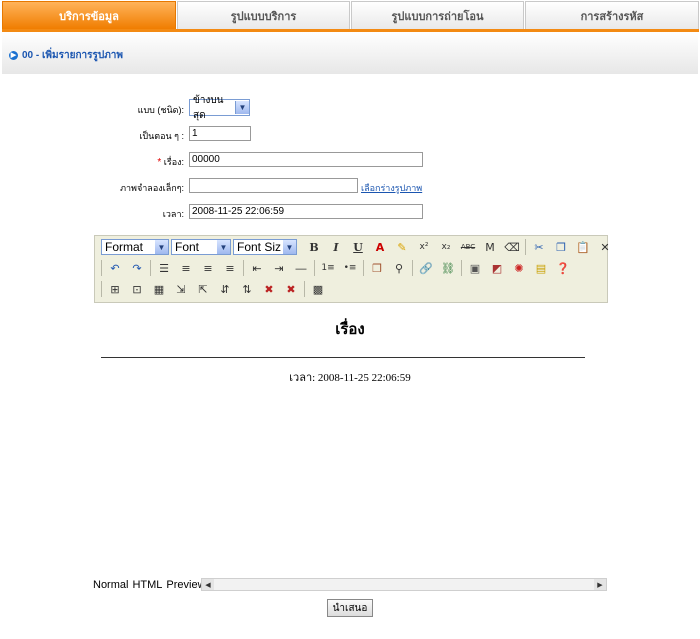 Image resolution: width=700 pixels, height=639 pixels. Describe the element at coordinates (137, 268) in the screenshot. I see `redo-icon: ↷` at that location.